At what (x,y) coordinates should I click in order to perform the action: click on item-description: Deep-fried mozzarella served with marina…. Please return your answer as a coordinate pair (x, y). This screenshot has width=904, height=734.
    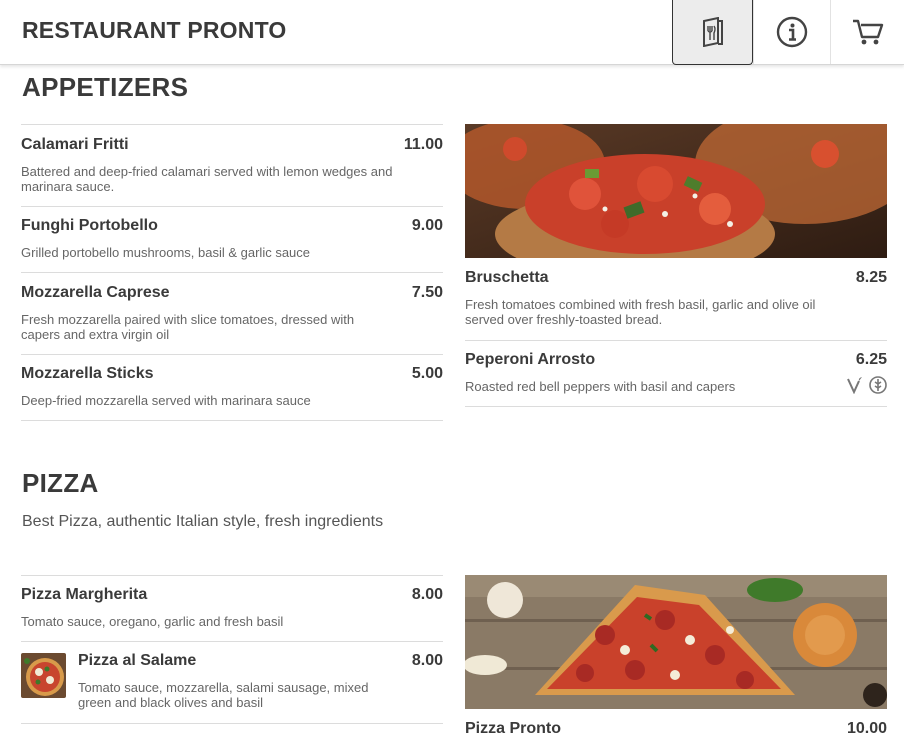
    Looking at the image, I should click on (166, 400).